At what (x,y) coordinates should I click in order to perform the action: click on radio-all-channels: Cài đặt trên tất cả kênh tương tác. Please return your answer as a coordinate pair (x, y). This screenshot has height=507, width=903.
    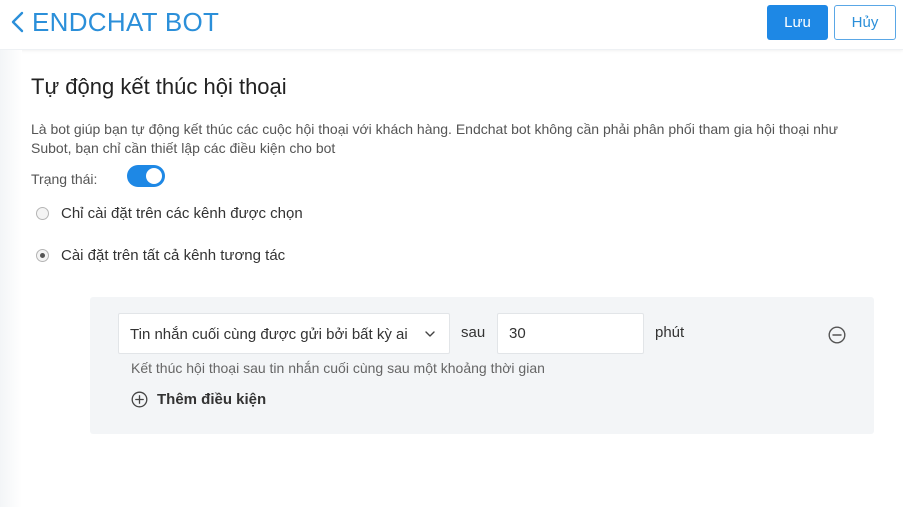
    Looking at the image, I should click on (160, 255).